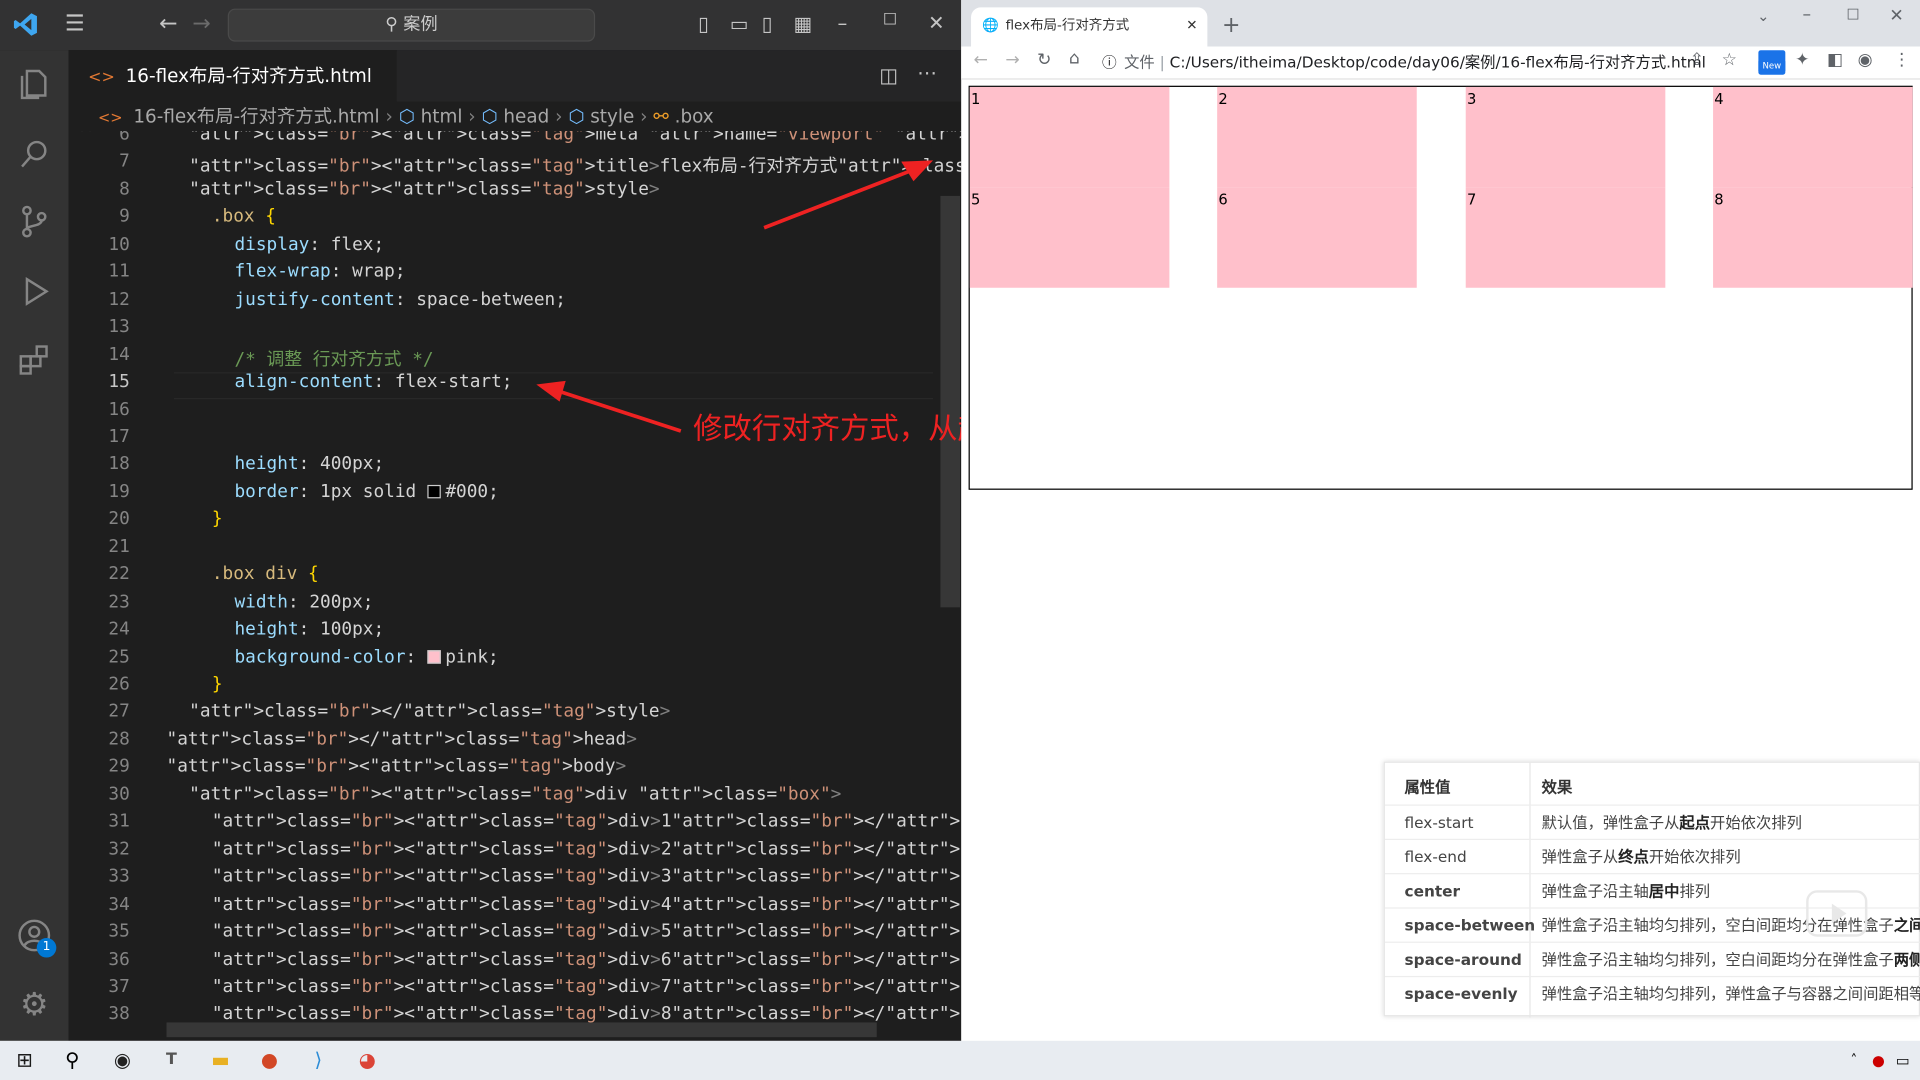 The image size is (1920, 1080). I want to click on header-value: 属性值, so click(1427, 786).